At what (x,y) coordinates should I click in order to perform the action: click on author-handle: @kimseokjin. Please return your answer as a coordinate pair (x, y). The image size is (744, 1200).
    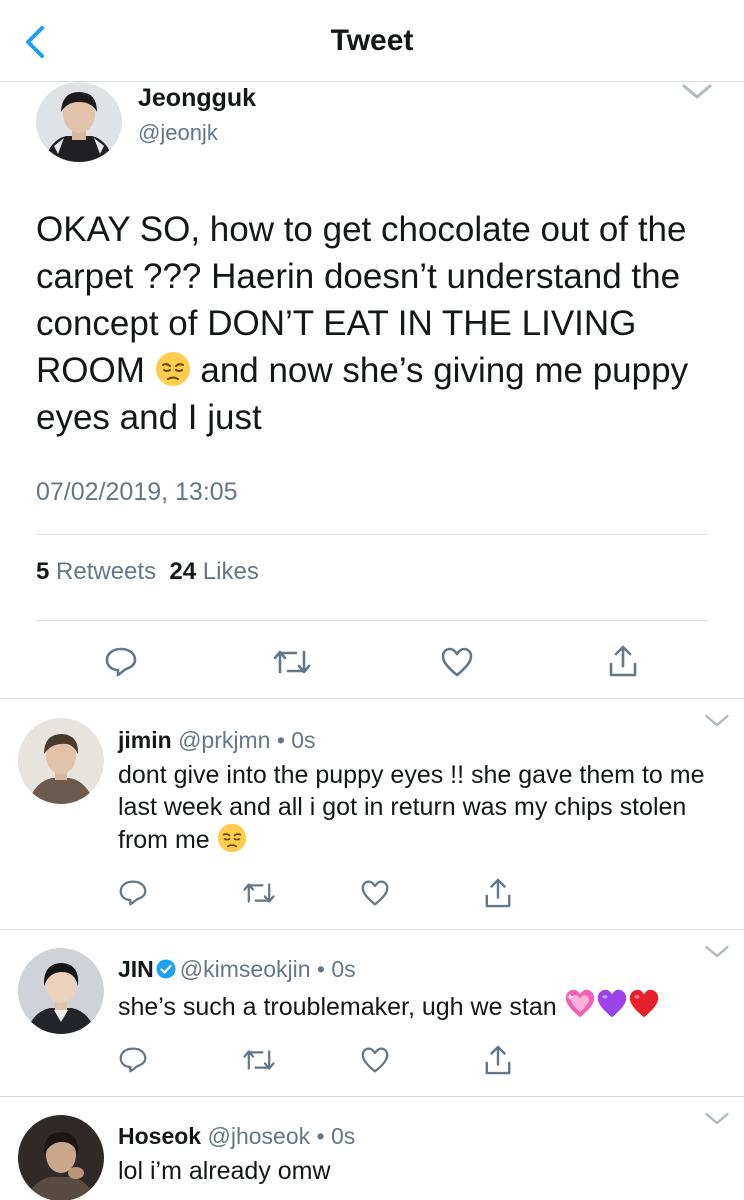
    Looking at the image, I should click on (245, 969).